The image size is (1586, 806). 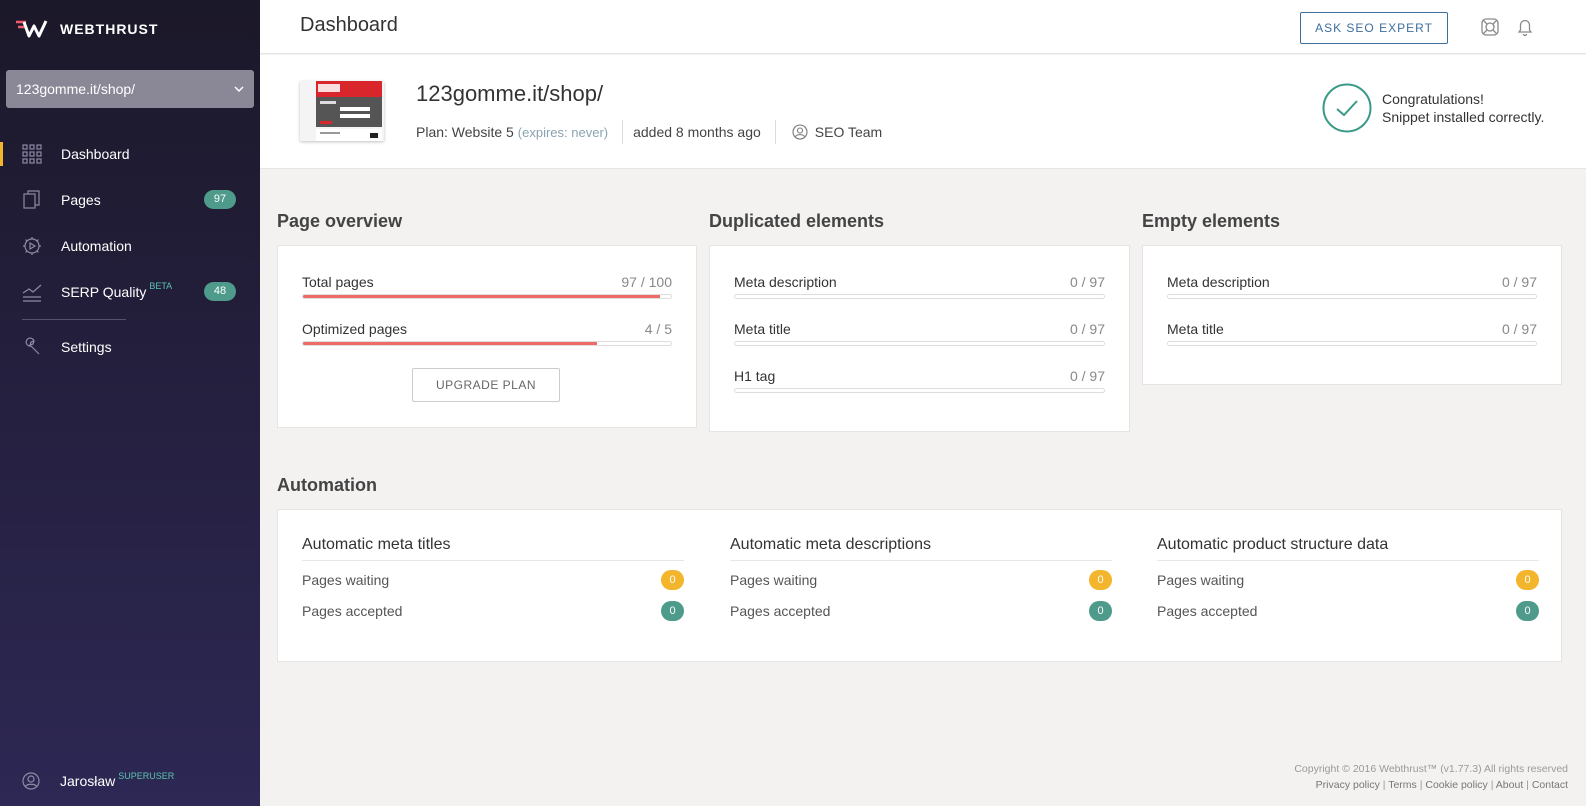 I want to click on empty-elements-title: Empty elements, so click(x=1211, y=221).